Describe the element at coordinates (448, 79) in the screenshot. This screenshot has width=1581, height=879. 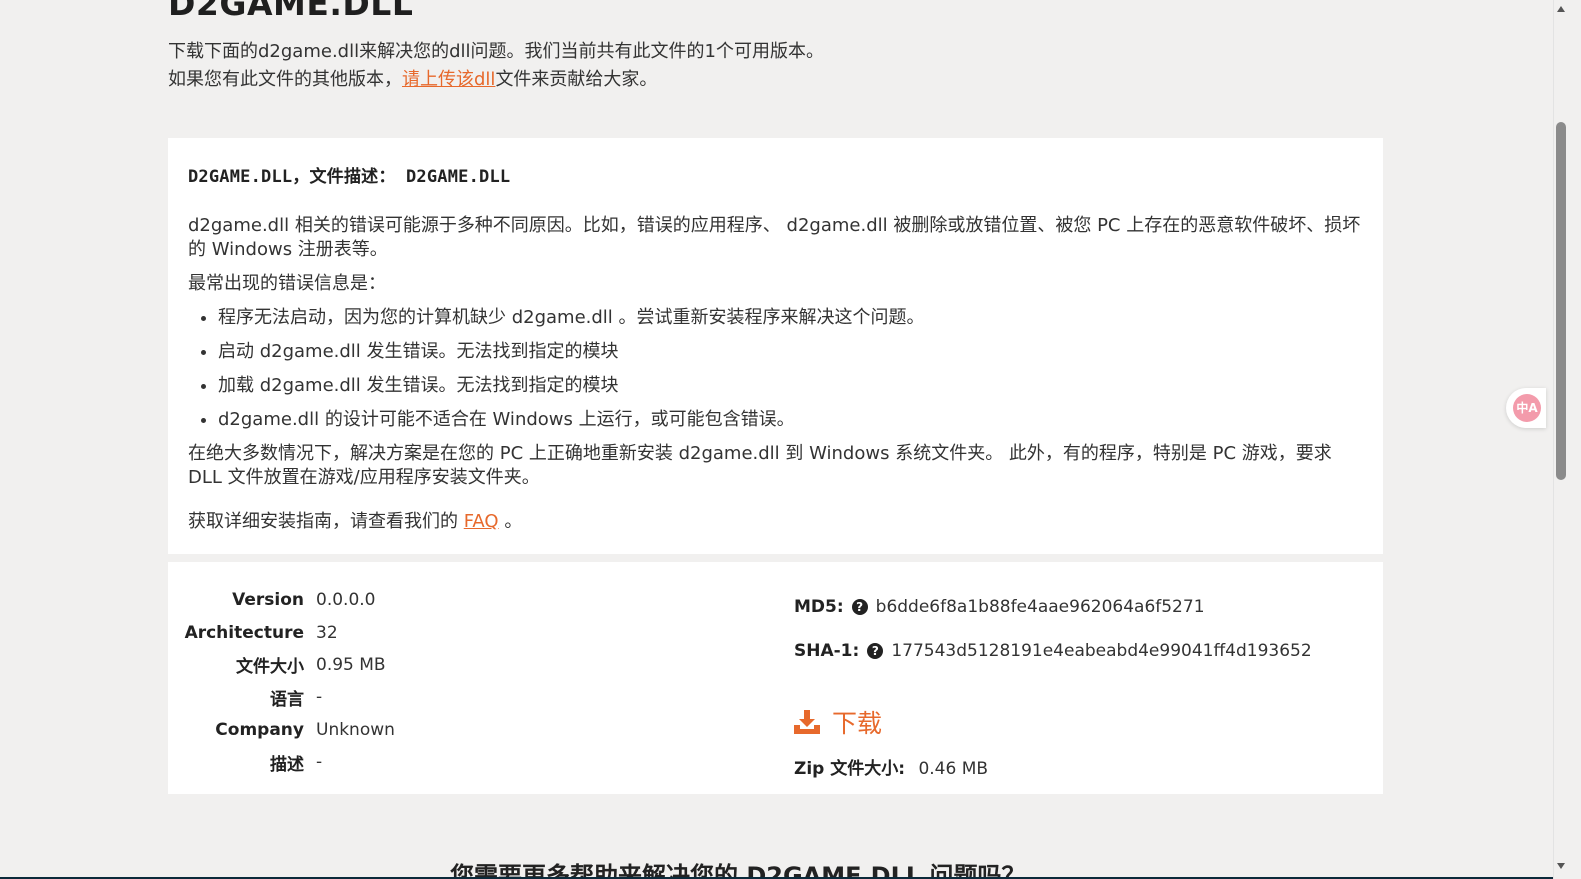
I see `upload-dll-link: 请上传该dll` at that location.